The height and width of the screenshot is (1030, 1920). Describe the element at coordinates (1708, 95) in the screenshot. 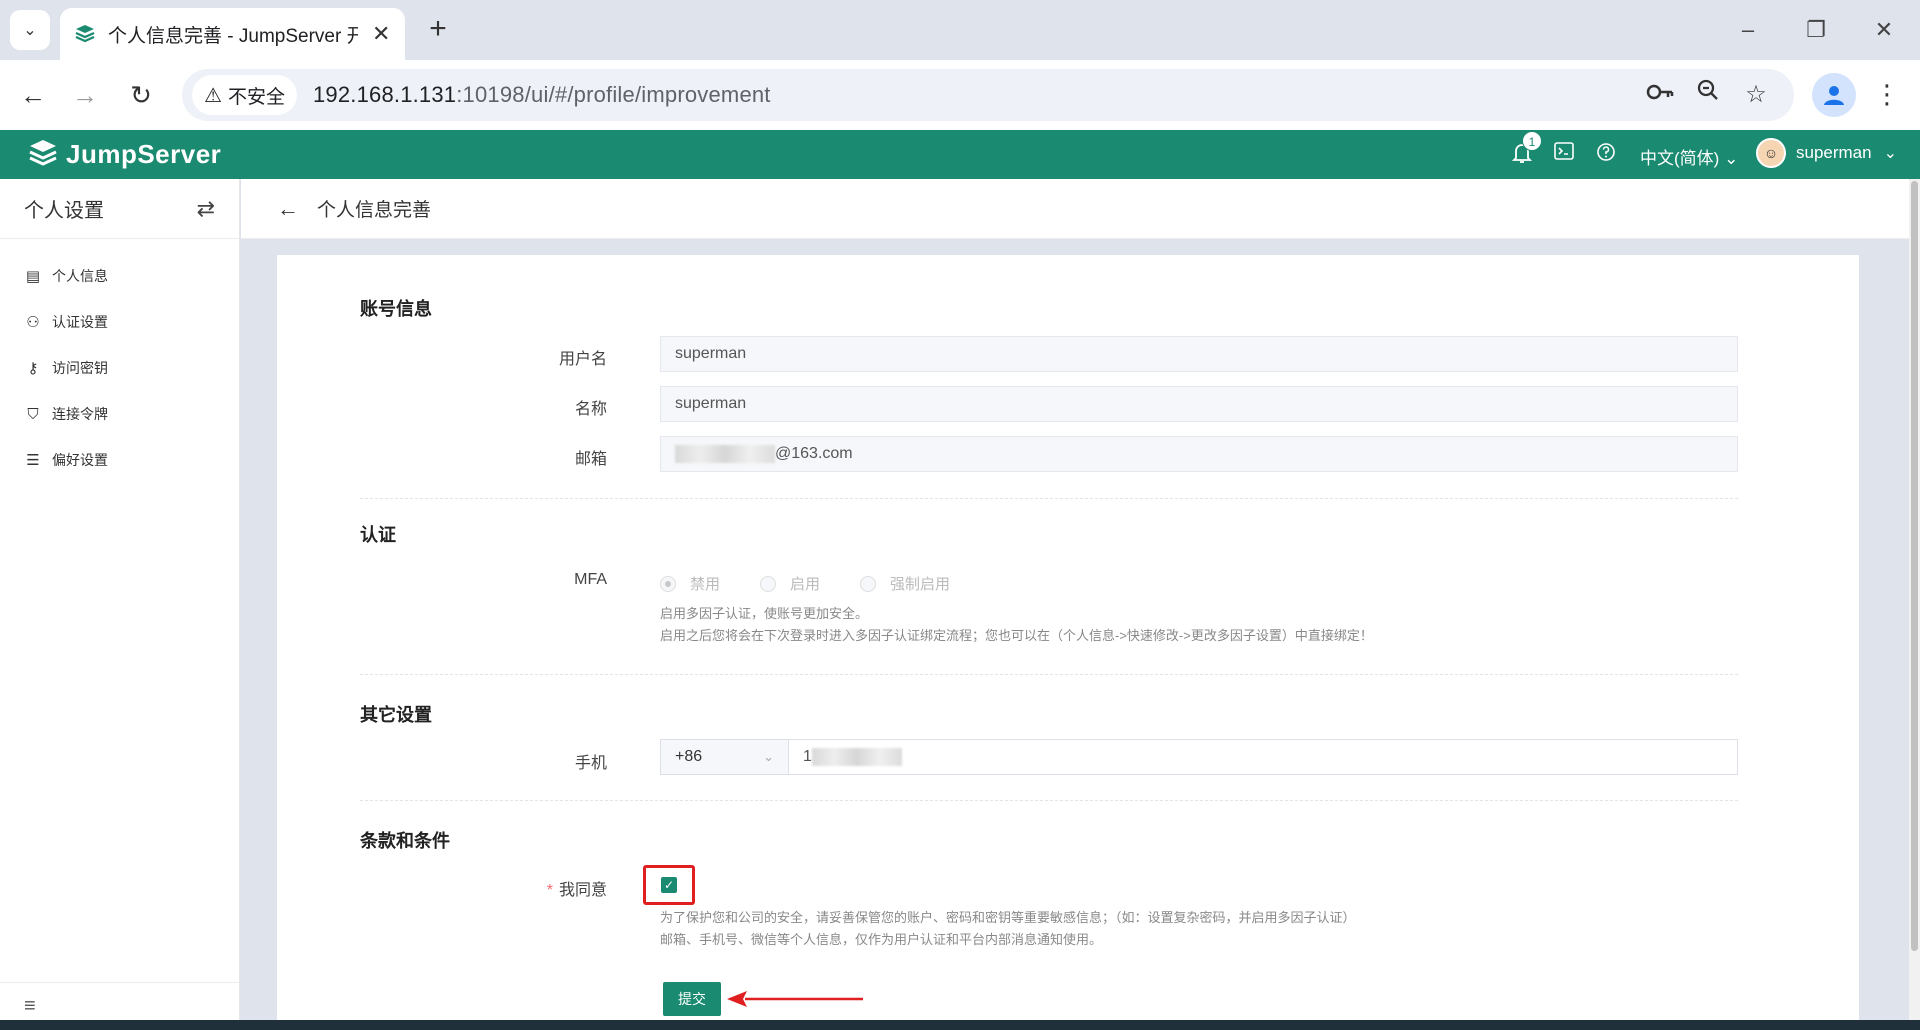

I see `zoom-icon` at that location.